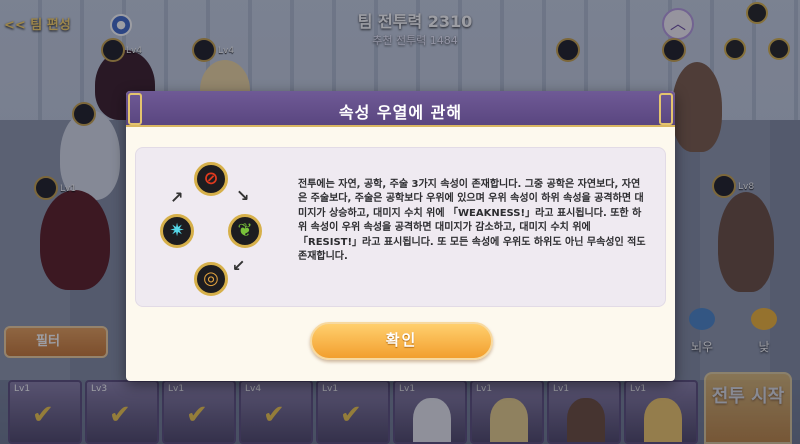  I want to click on curse-element-icon: ⊘, so click(211, 179).